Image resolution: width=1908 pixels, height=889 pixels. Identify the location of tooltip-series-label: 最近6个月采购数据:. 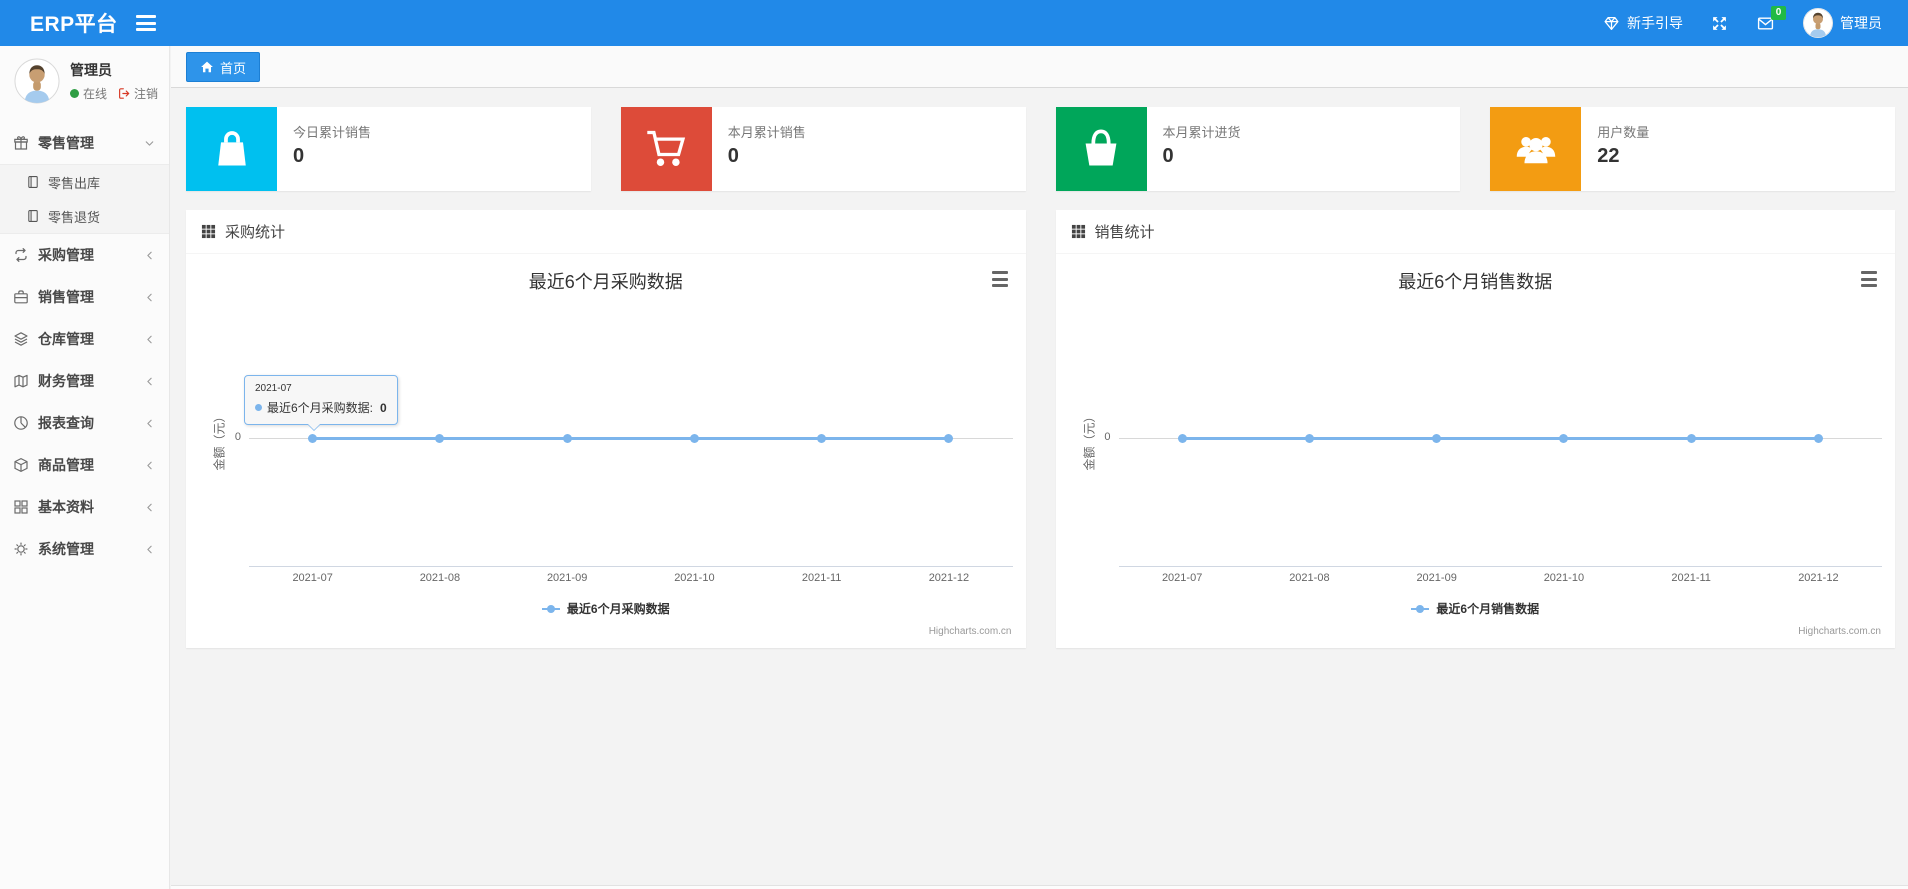
(320, 408).